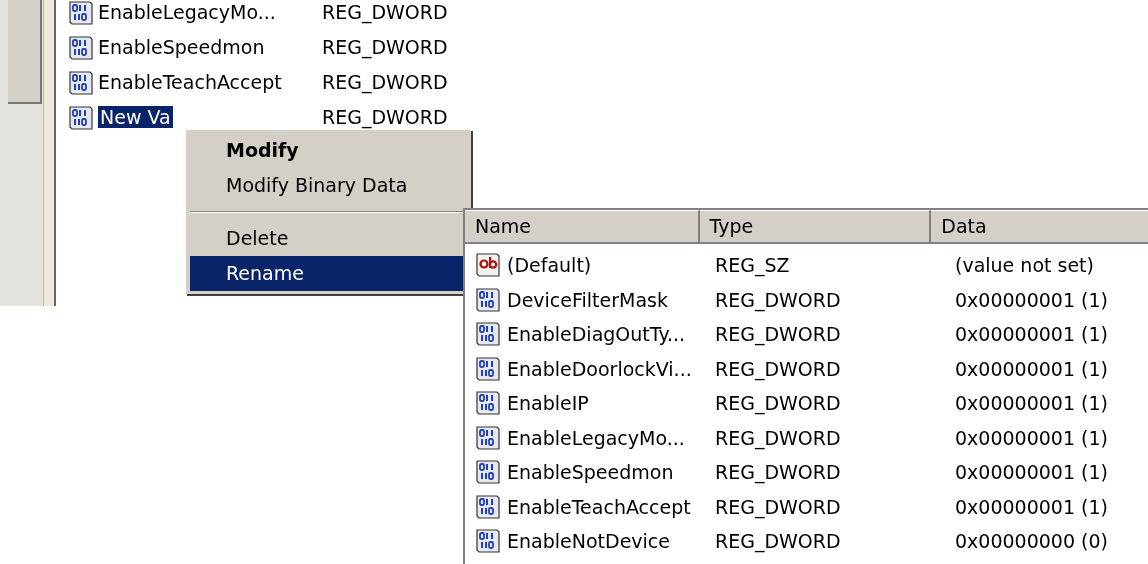 The image size is (1148, 564). Describe the element at coordinates (25, 52) in the screenshot. I see `scrollbar-thumb` at that location.